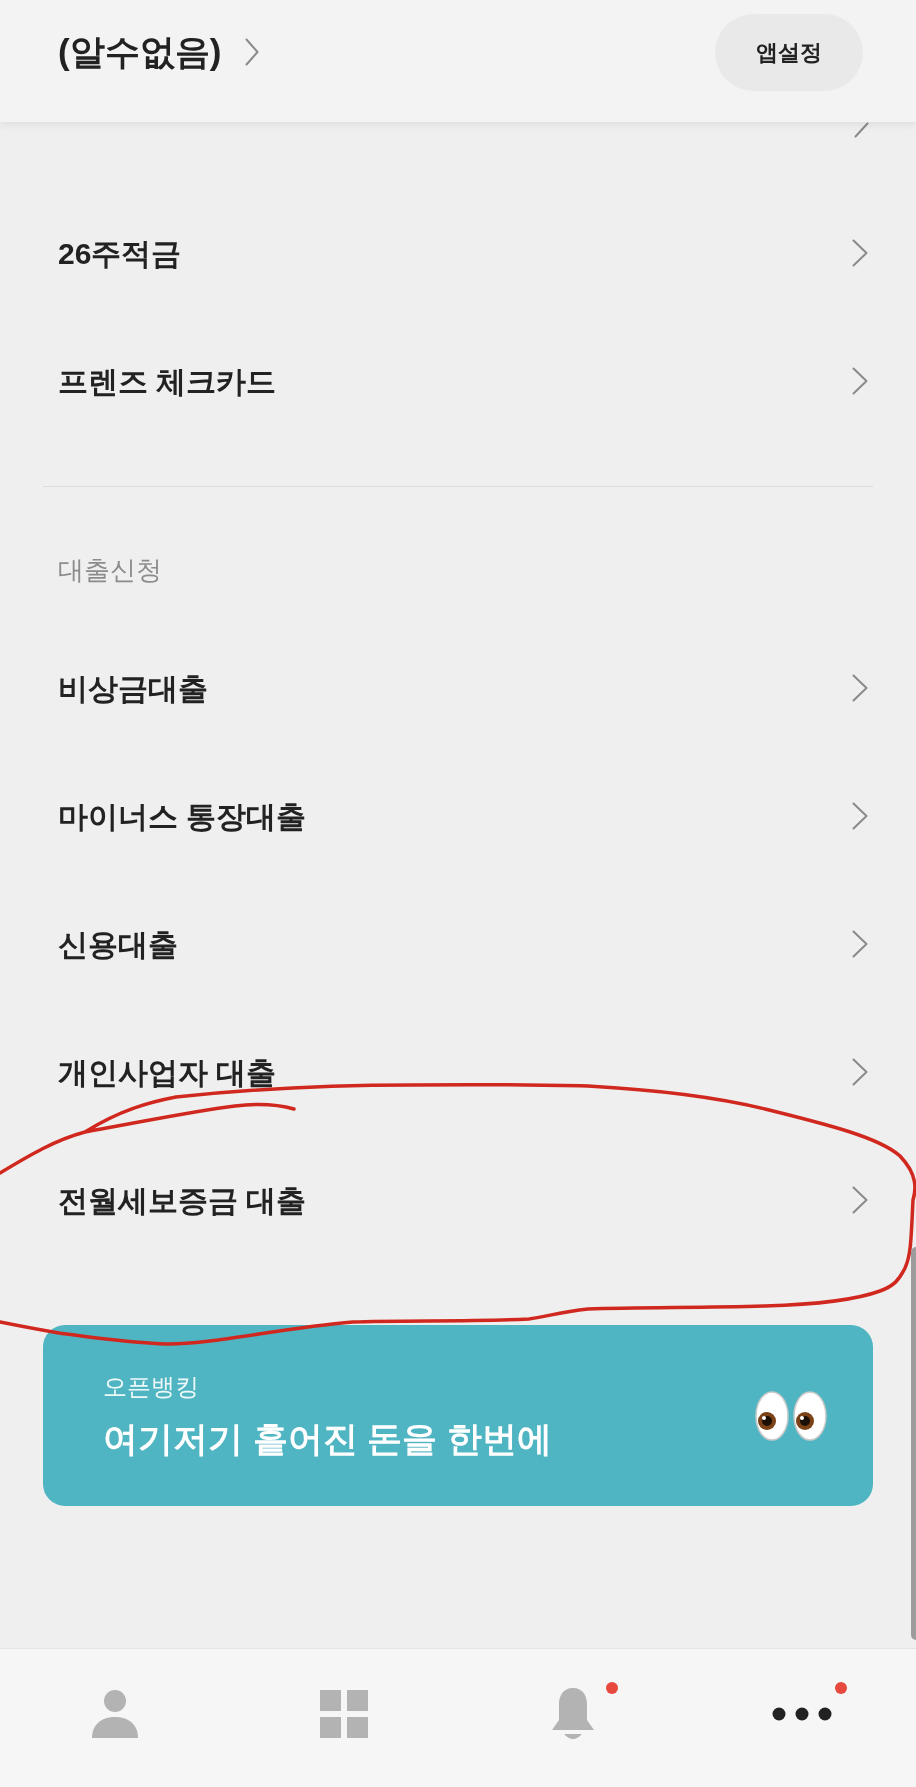 The height and width of the screenshot is (1787, 916). Describe the element at coordinates (801, 1714) in the screenshot. I see `more-icon` at that location.